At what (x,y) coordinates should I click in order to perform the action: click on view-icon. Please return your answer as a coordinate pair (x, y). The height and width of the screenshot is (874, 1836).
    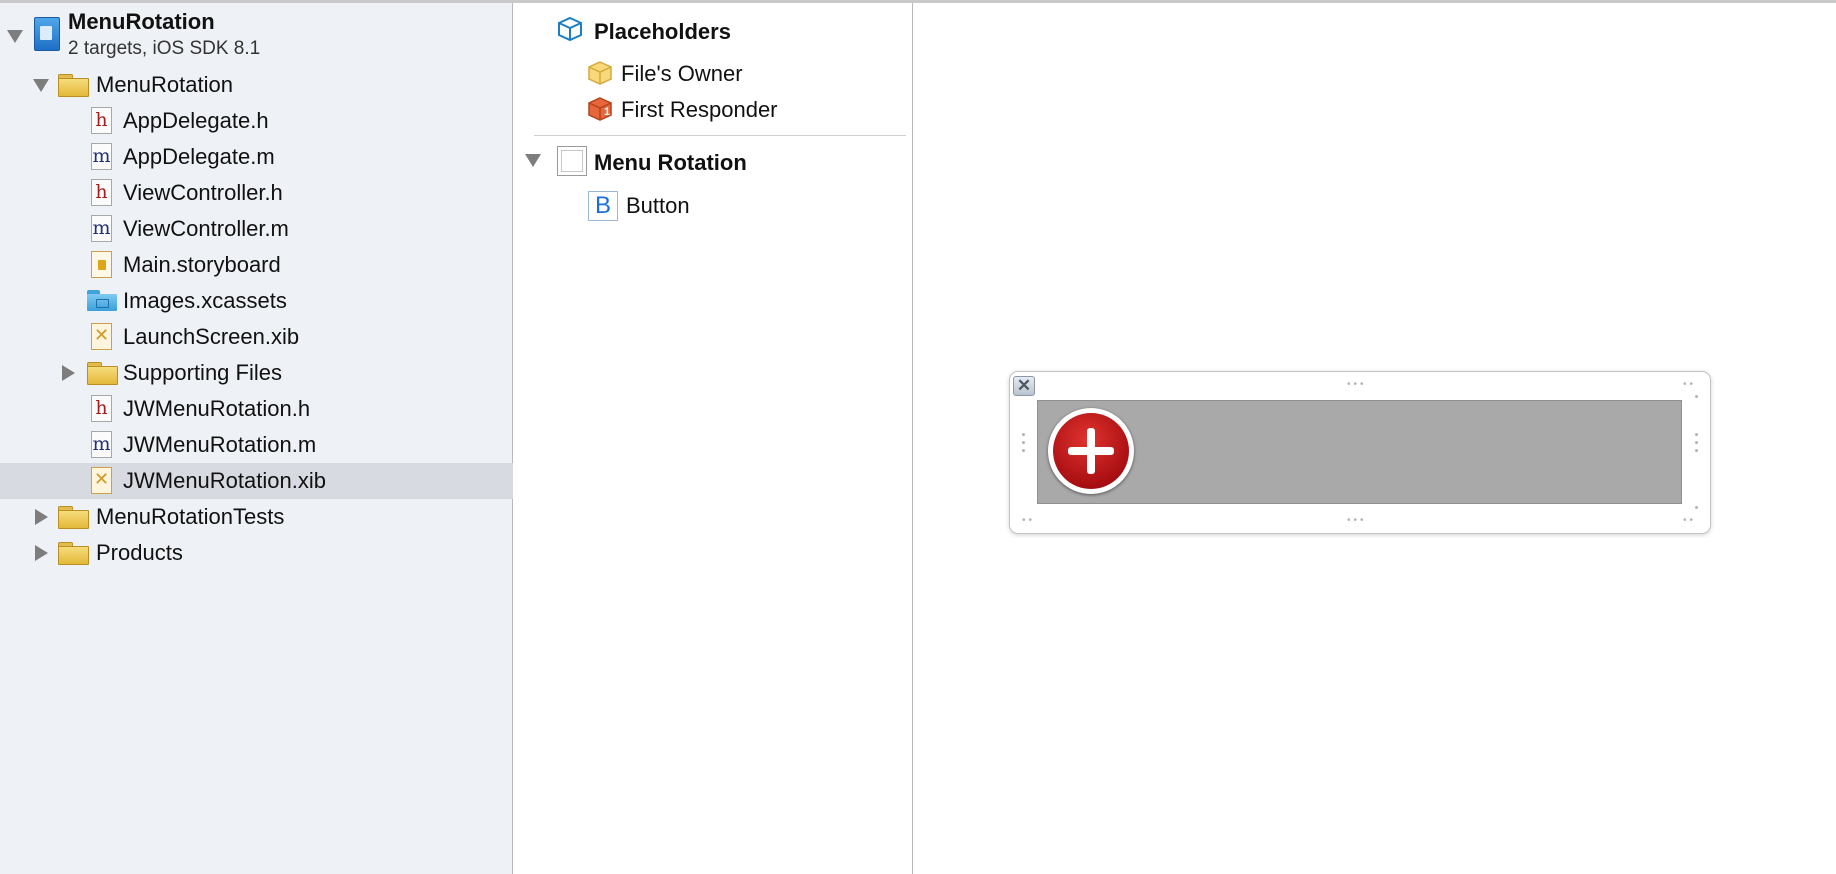
    Looking at the image, I should click on (572, 161).